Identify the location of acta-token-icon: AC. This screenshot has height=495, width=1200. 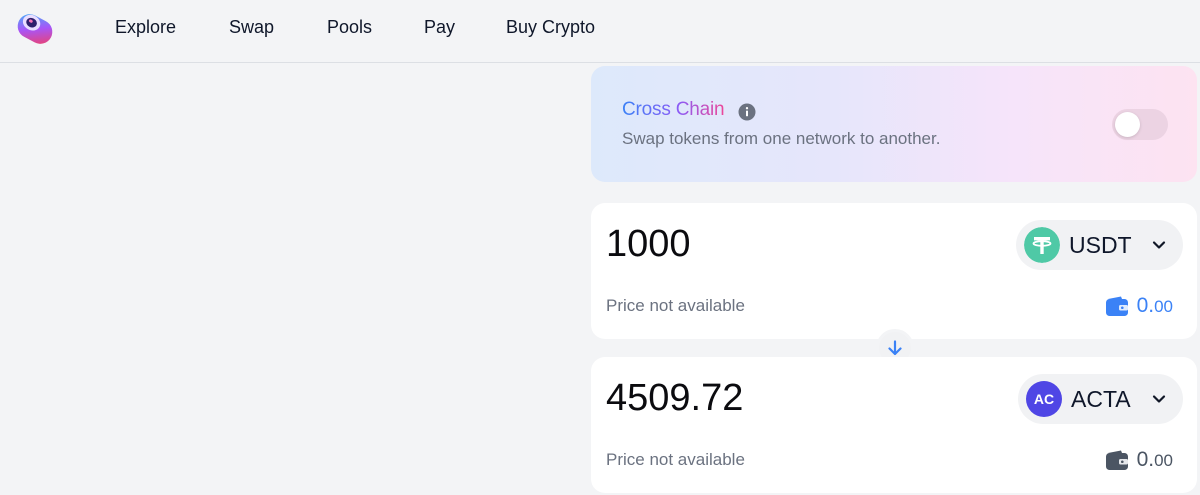
(1044, 399).